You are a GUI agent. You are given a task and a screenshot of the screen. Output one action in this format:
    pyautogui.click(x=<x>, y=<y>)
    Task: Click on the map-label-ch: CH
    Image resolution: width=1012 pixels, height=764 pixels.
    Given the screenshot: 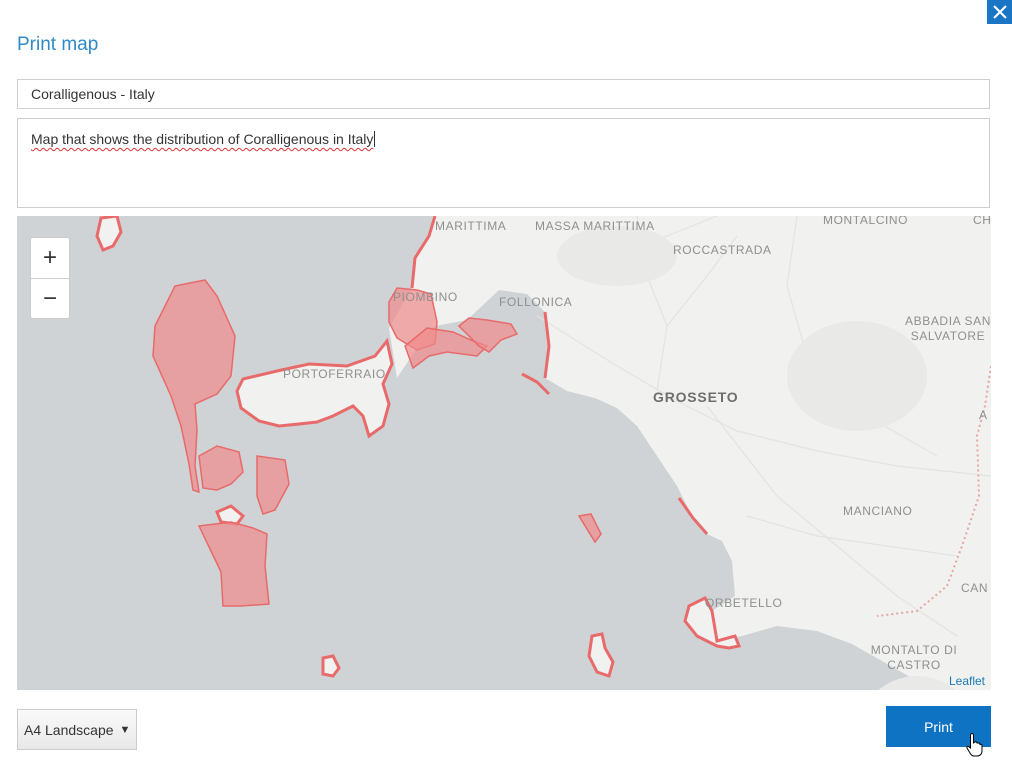 What is the action you would take?
    pyautogui.click(x=982, y=221)
    